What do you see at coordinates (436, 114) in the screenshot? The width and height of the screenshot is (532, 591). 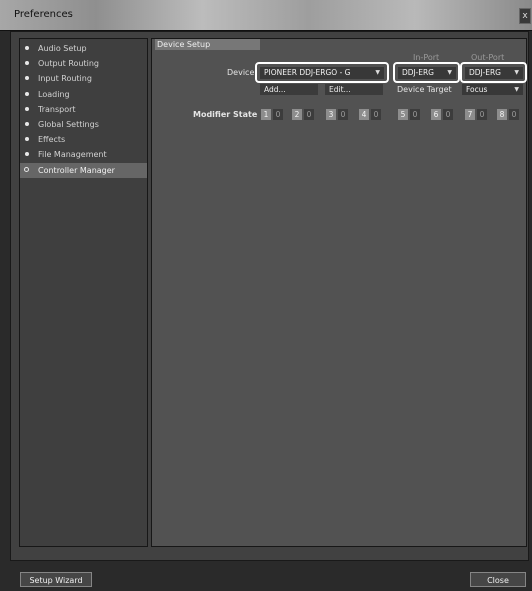 I see `modifier-6-number: 6` at bounding box center [436, 114].